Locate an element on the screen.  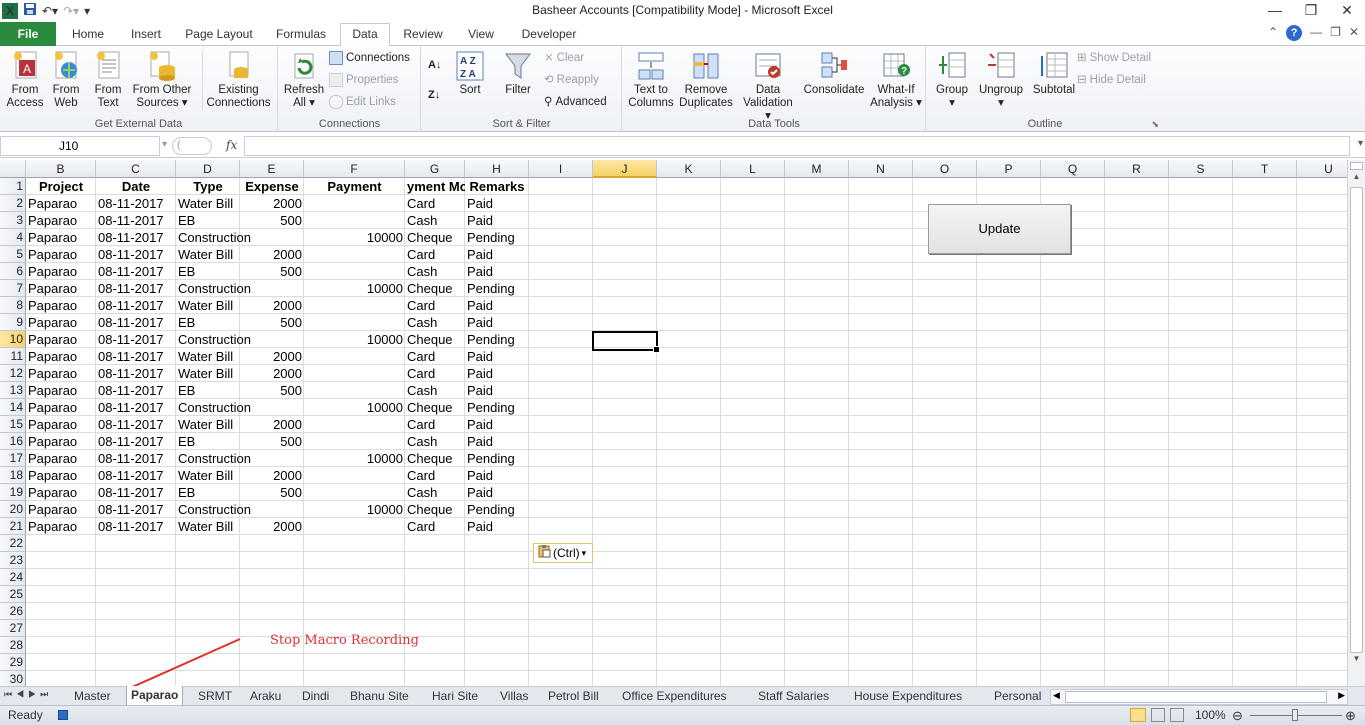
from-web-button: From Web is located at coordinates (66, 80).